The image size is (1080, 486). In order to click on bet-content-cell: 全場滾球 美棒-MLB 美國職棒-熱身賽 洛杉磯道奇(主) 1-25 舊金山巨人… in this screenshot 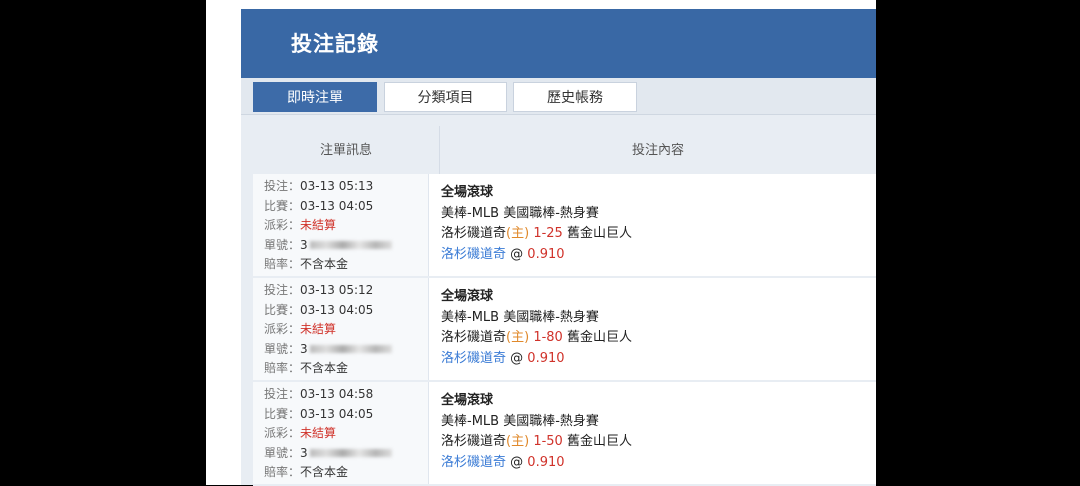, I will do `click(652, 225)`.